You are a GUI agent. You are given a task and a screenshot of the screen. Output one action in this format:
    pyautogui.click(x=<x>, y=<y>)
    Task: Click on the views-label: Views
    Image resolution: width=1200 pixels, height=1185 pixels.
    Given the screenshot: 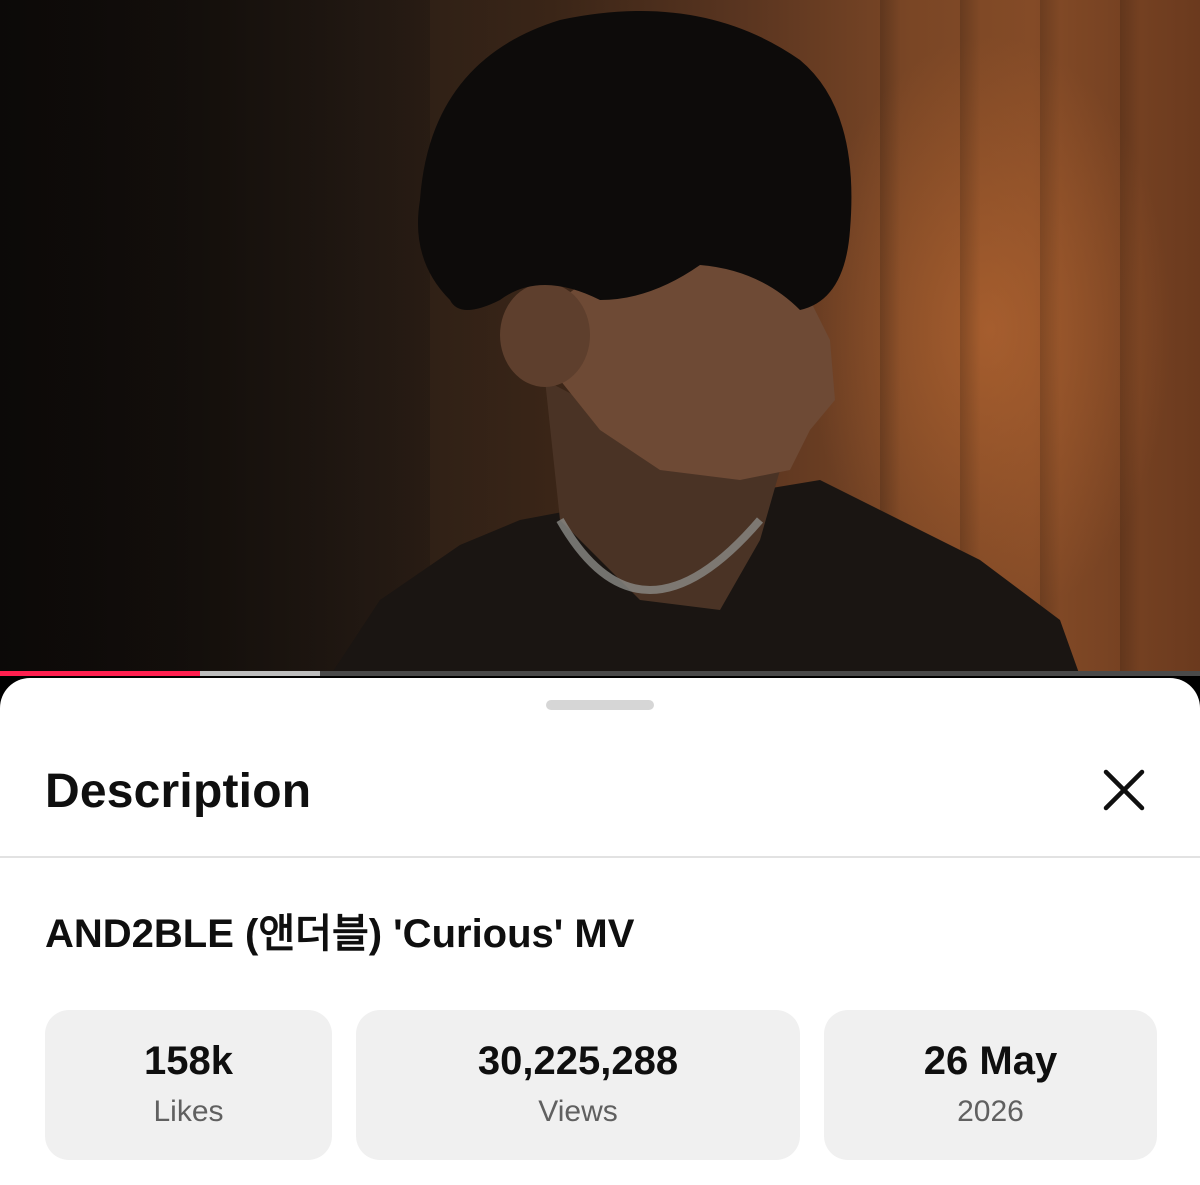 What is the action you would take?
    pyautogui.click(x=578, y=1111)
    